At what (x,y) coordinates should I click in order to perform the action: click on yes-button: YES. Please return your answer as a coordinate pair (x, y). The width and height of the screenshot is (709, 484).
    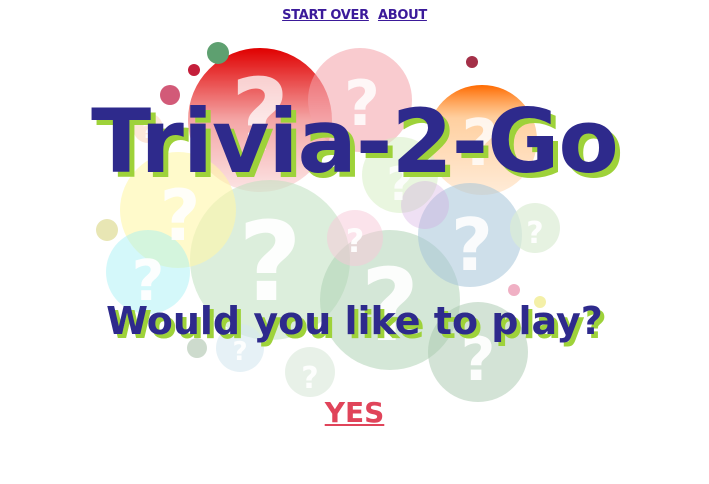
    Looking at the image, I should click on (355, 412).